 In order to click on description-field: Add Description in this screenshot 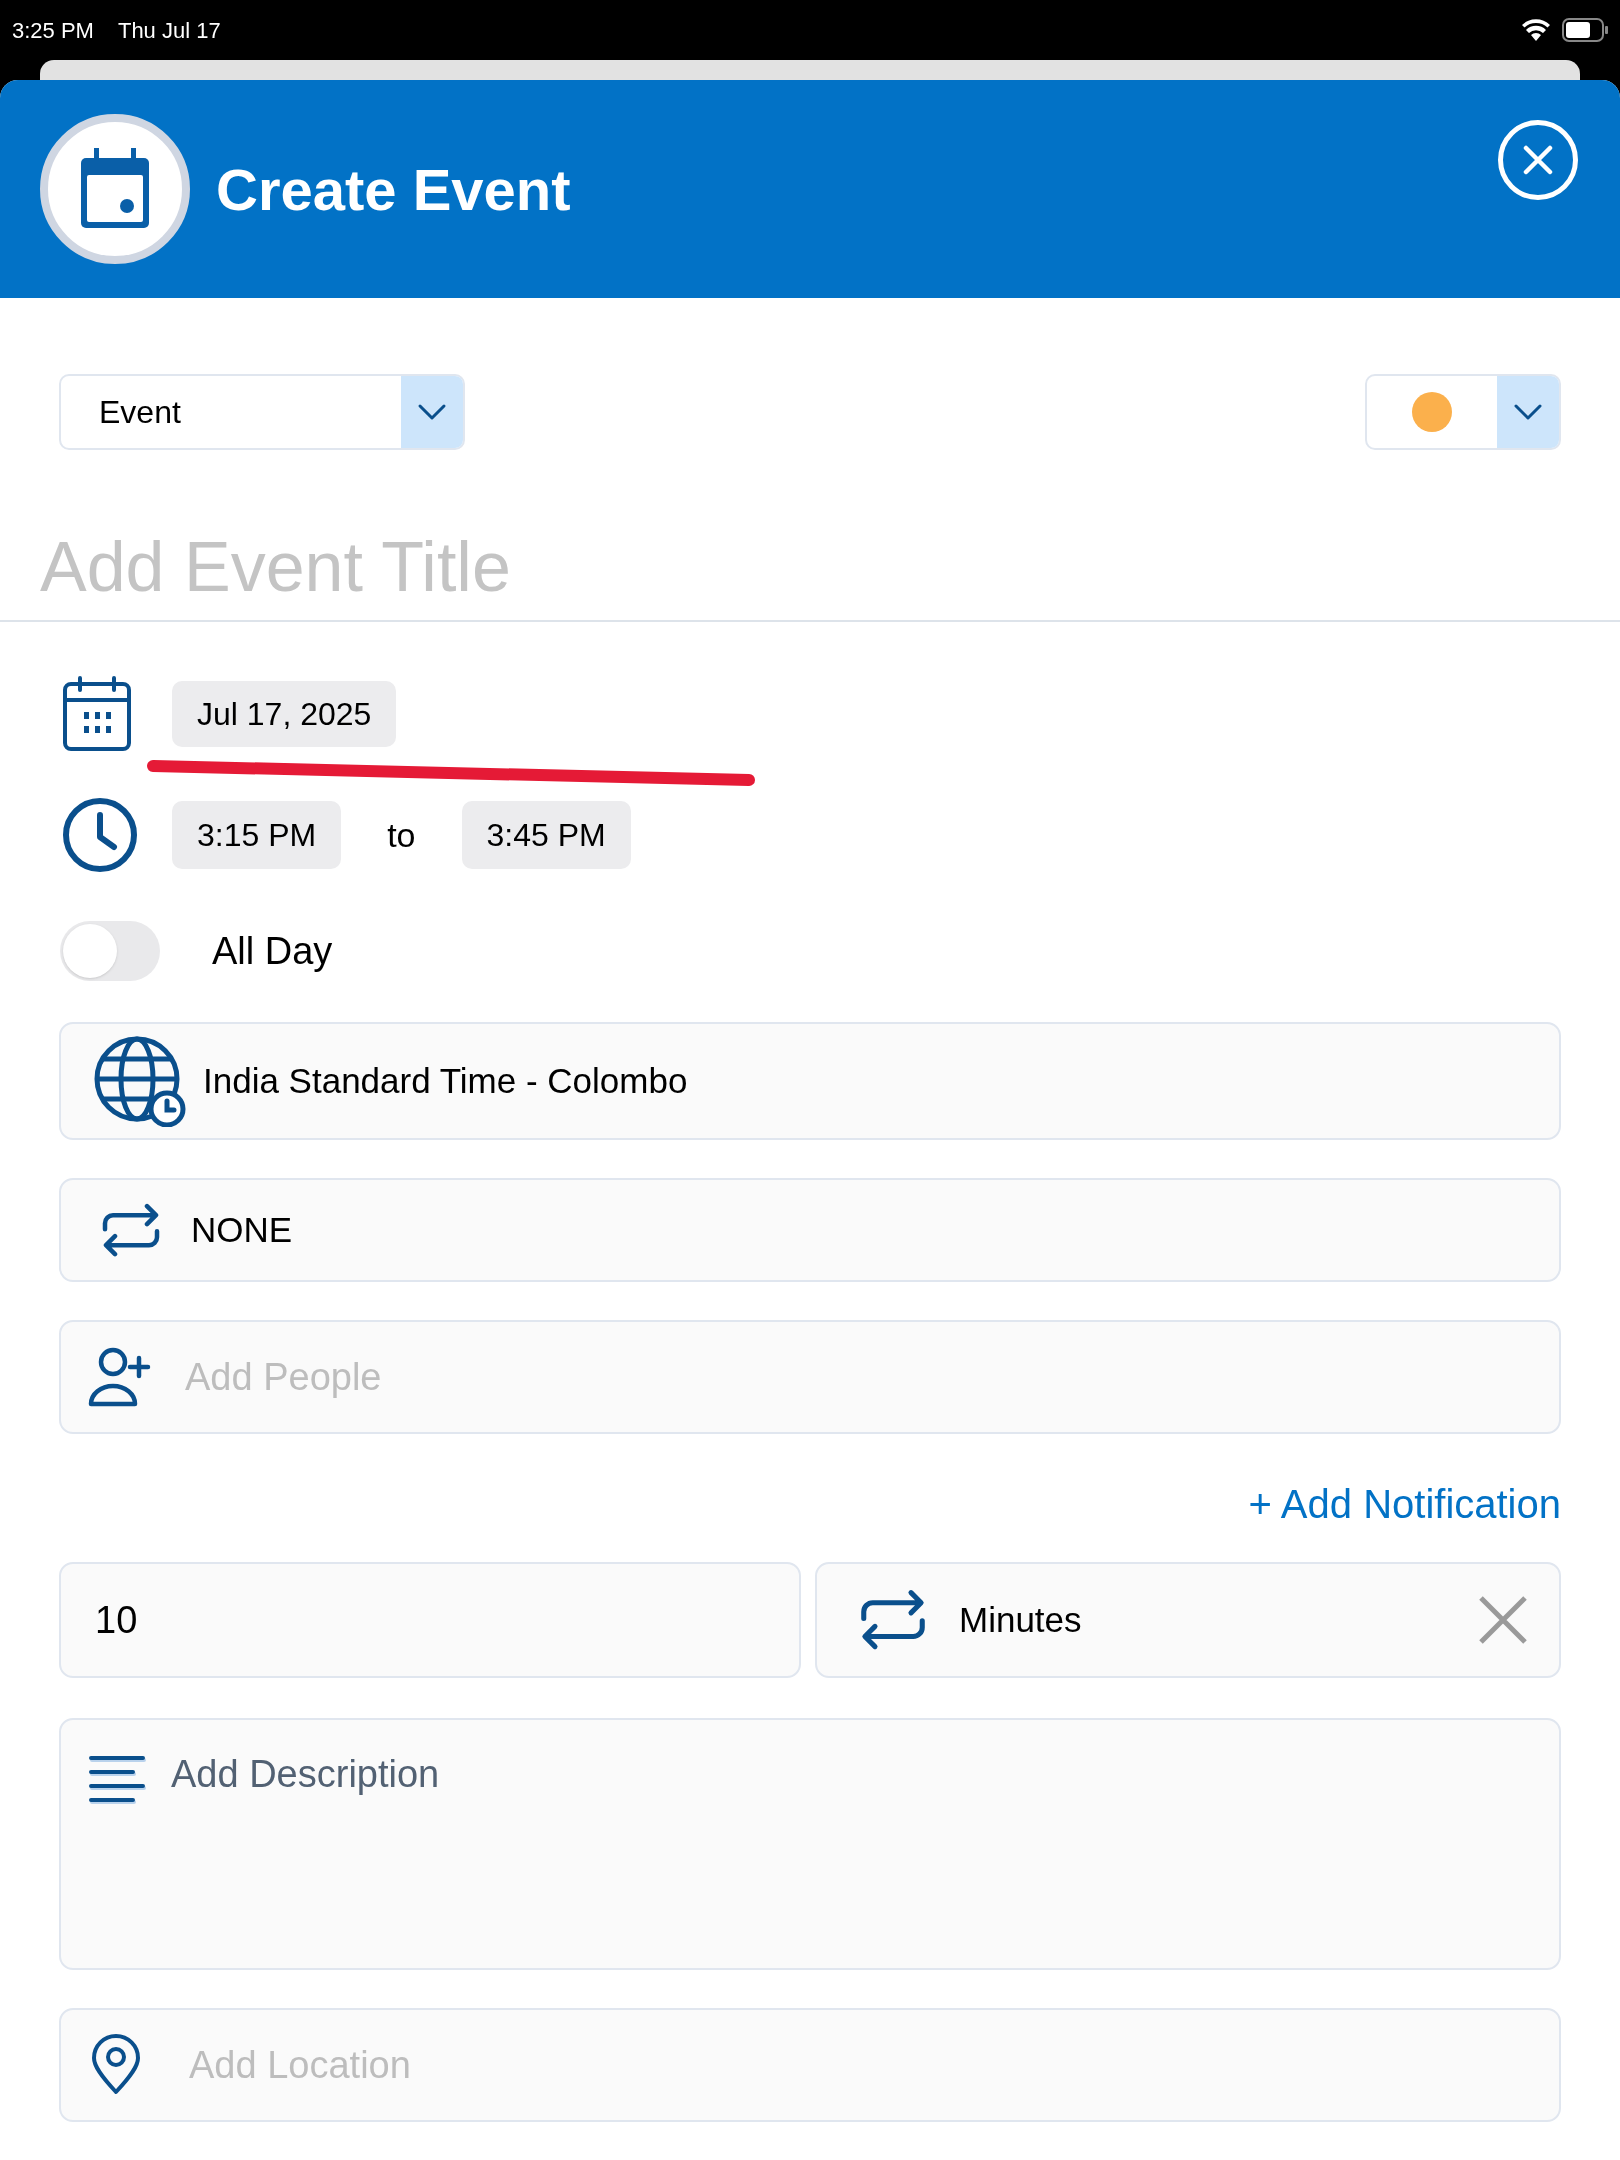, I will do `click(810, 1844)`.